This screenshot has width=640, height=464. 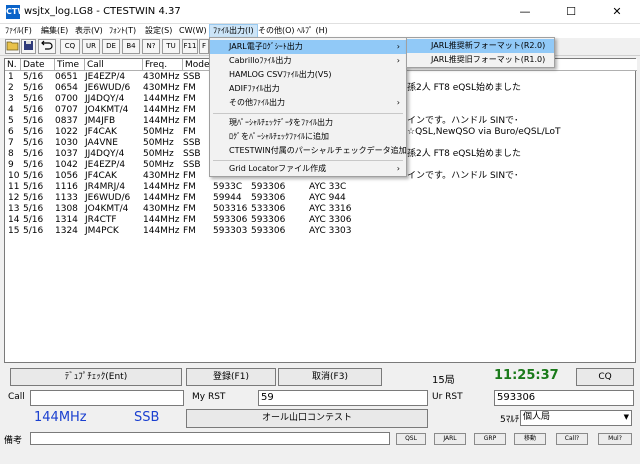 What do you see at coordinates (28, 46) in the screenshot?
I see `save-icon` at bounding box center [28, 46].